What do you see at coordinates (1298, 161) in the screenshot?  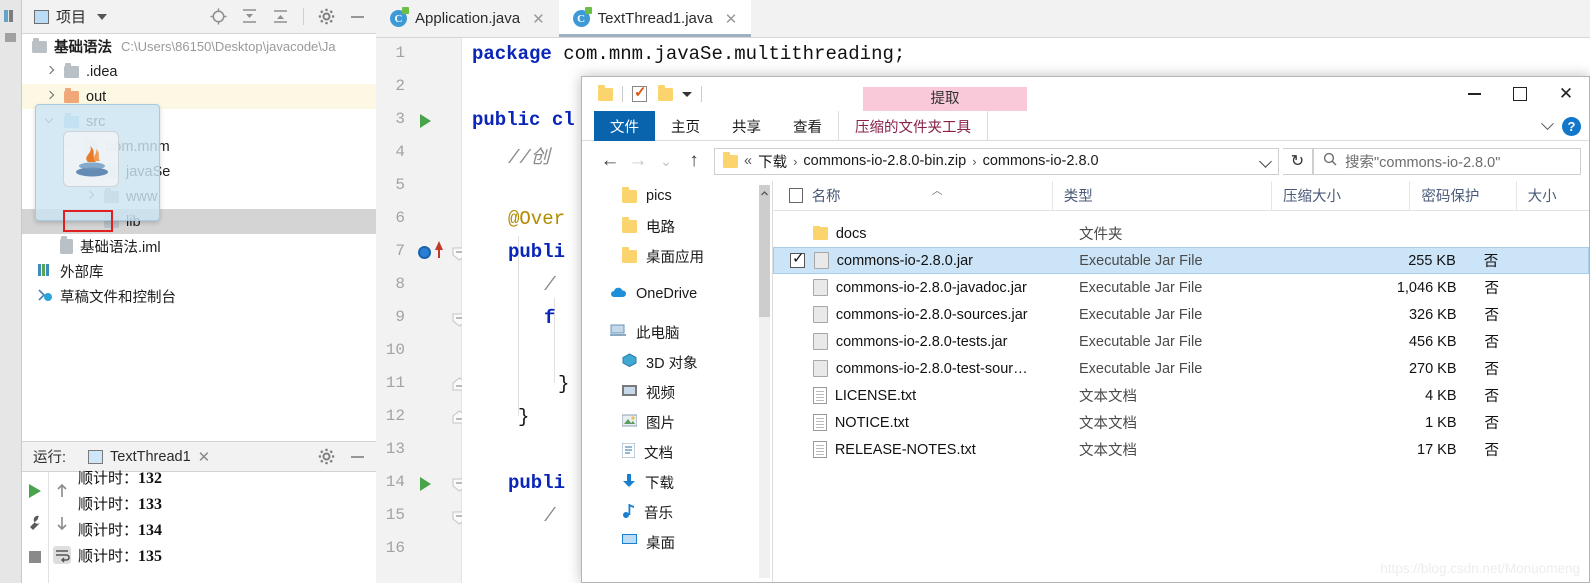 I see `refresh-icon: ↻` at bounding box center [1298, 161].